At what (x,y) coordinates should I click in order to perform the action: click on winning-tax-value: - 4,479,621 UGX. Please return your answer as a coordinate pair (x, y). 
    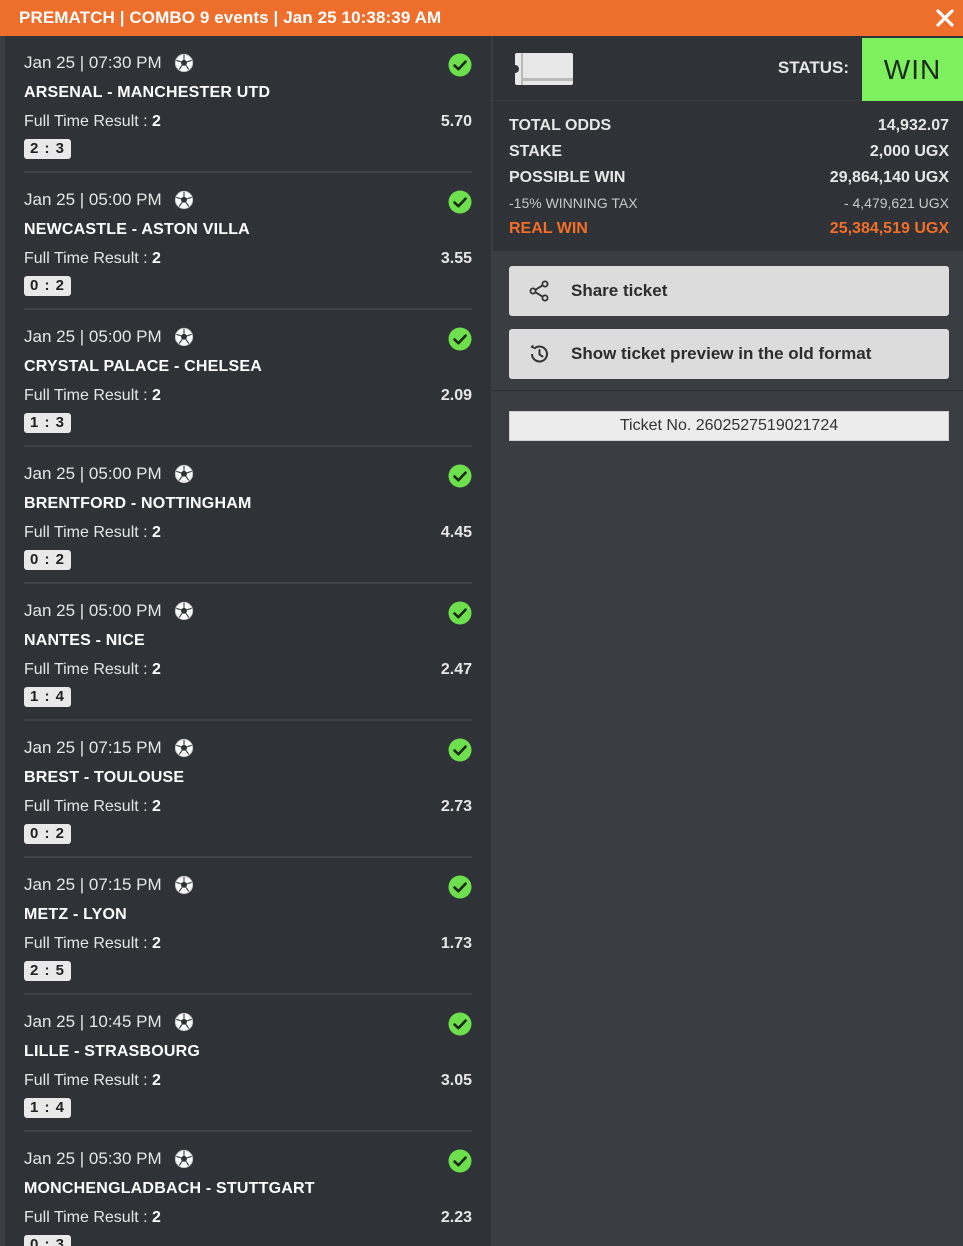
    Looking at the image, I should click on (896, 203).